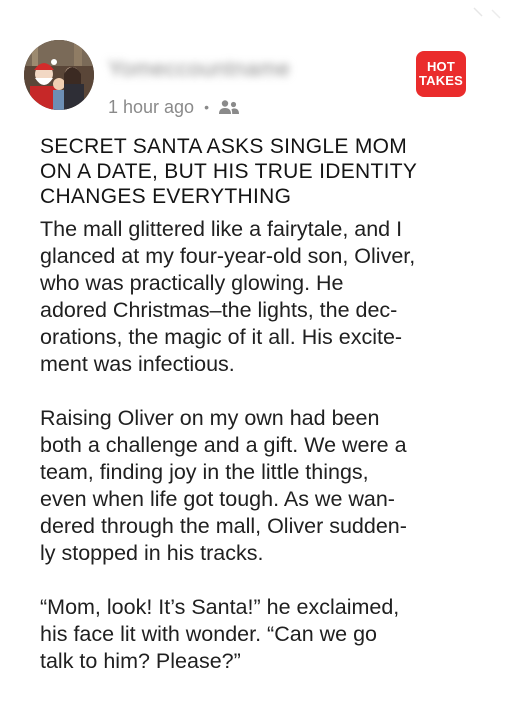 The width and height of the screenshot is (512, 702). Describe the element at coordinates (210, 418) in the screenshot. I see `body-line: Raising Oliver on my own had been` at that location.